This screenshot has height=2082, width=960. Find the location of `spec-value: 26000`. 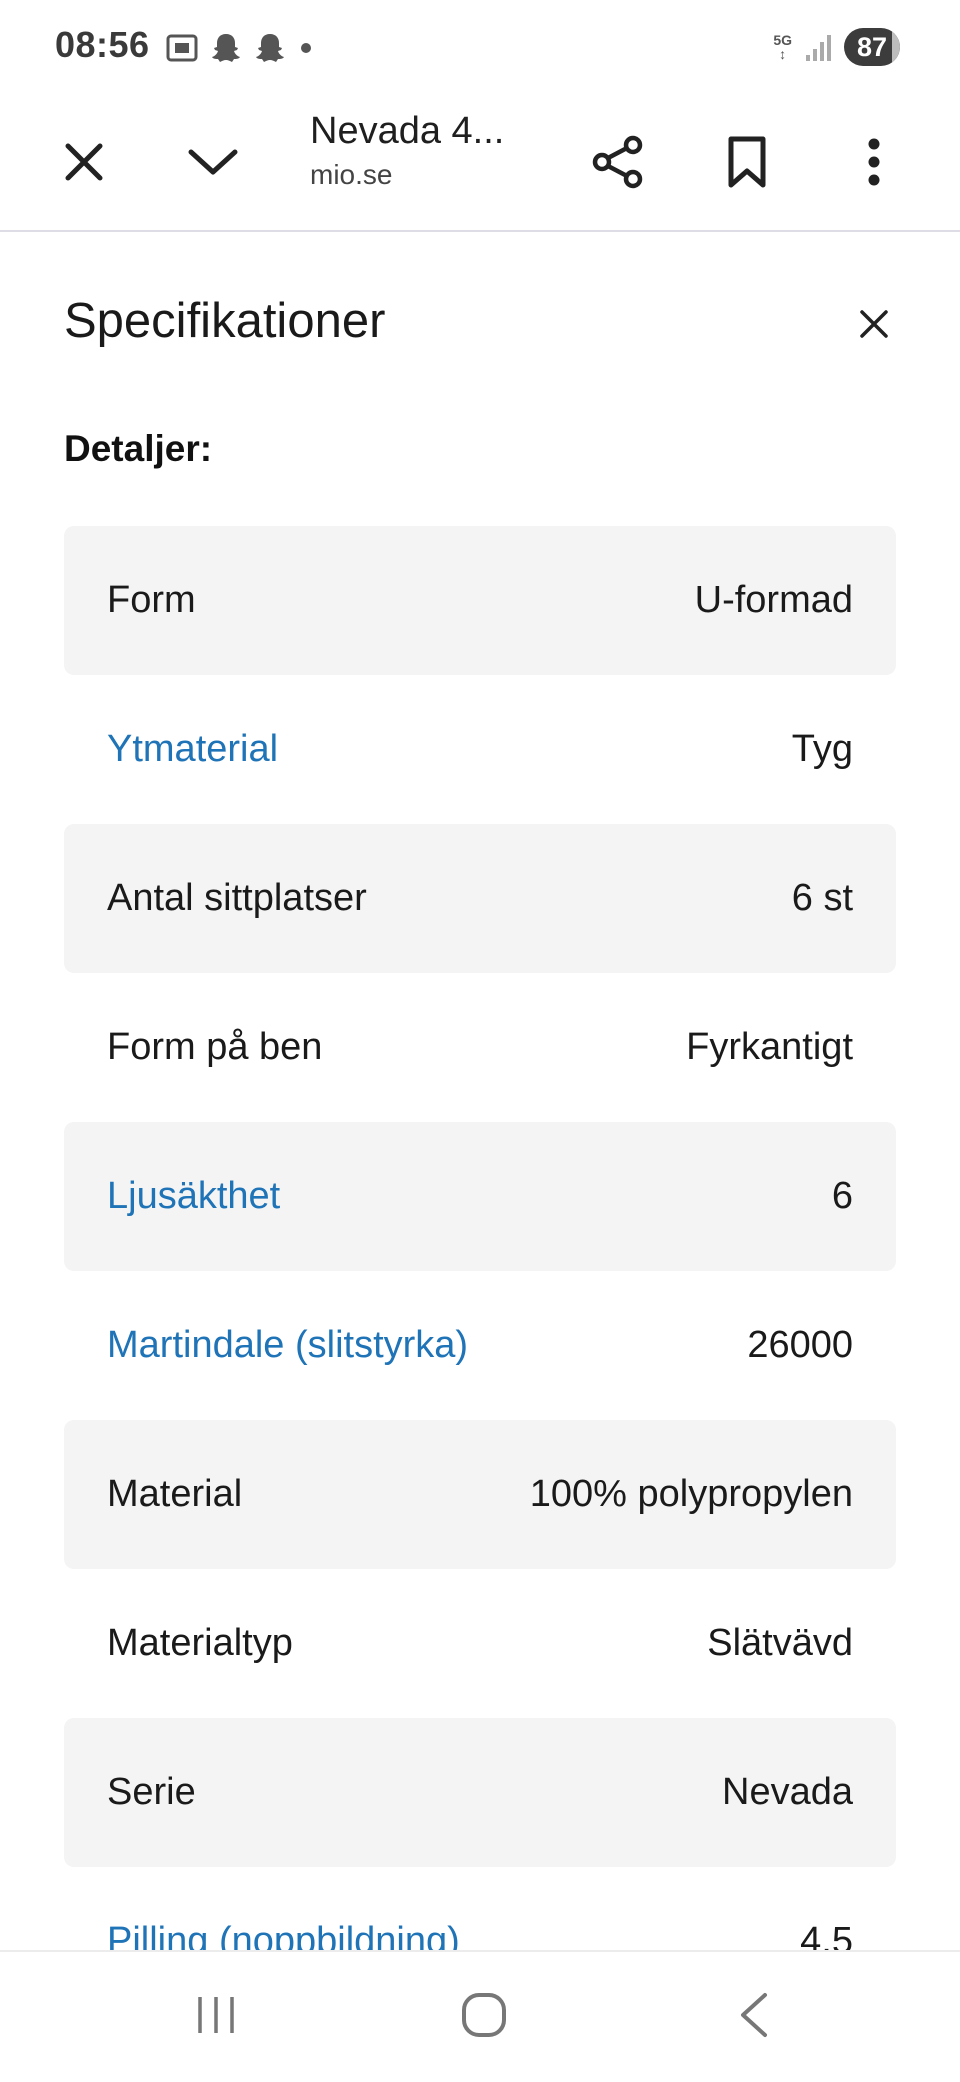

spec-value: 26000 is located at coordinates (800, 1345).